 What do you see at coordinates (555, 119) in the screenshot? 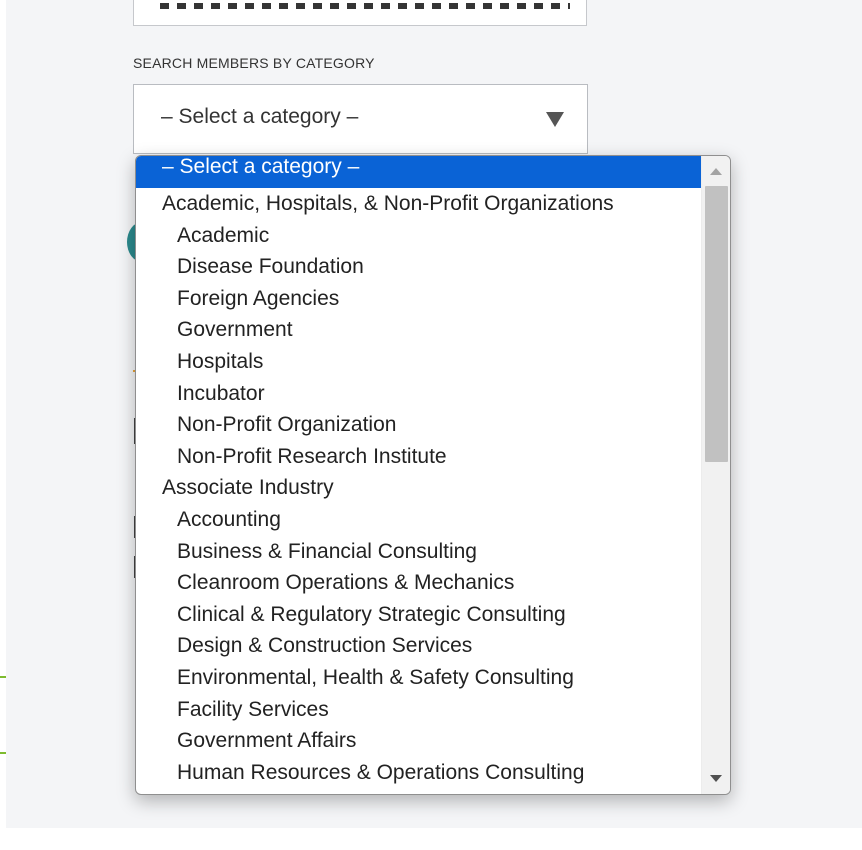
I see `chevron-down-icon` at bounding box center [555, 119].